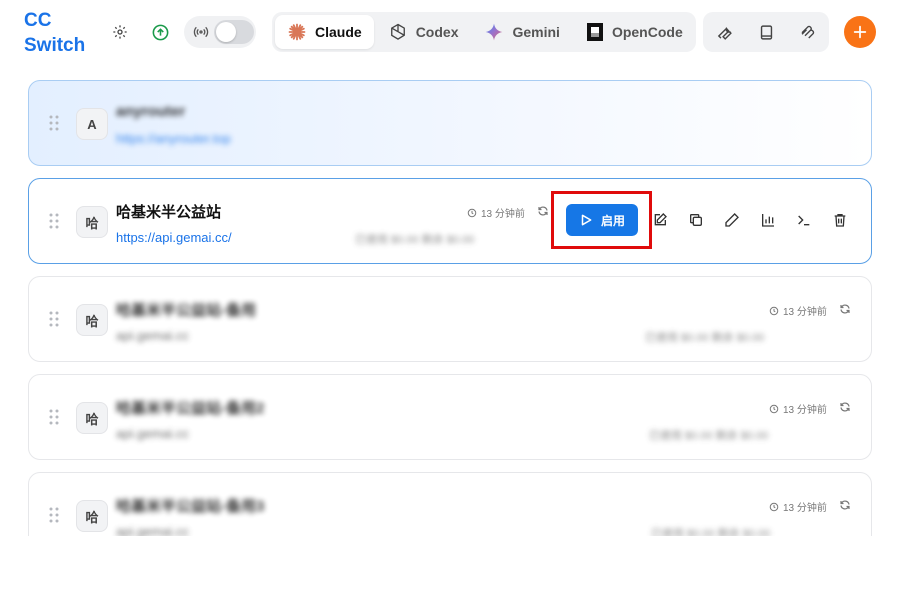 The image size is (900, 600). What do you see at coordinates (226, 32) in the screenshot?
I see `toggle-knob` at bounding box center [226, 32].